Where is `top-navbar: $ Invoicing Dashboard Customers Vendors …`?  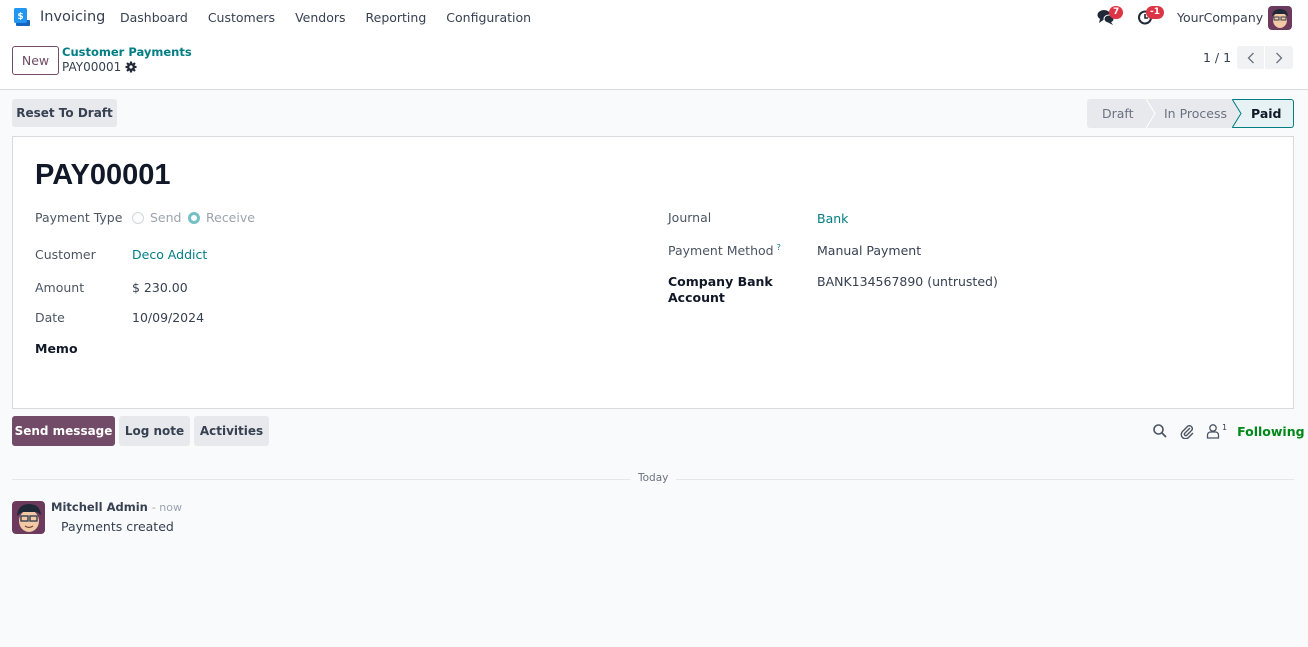 top-navbar: $ Invoicing Dashboard Customers Vendors … is located at coordinates (654, 17).